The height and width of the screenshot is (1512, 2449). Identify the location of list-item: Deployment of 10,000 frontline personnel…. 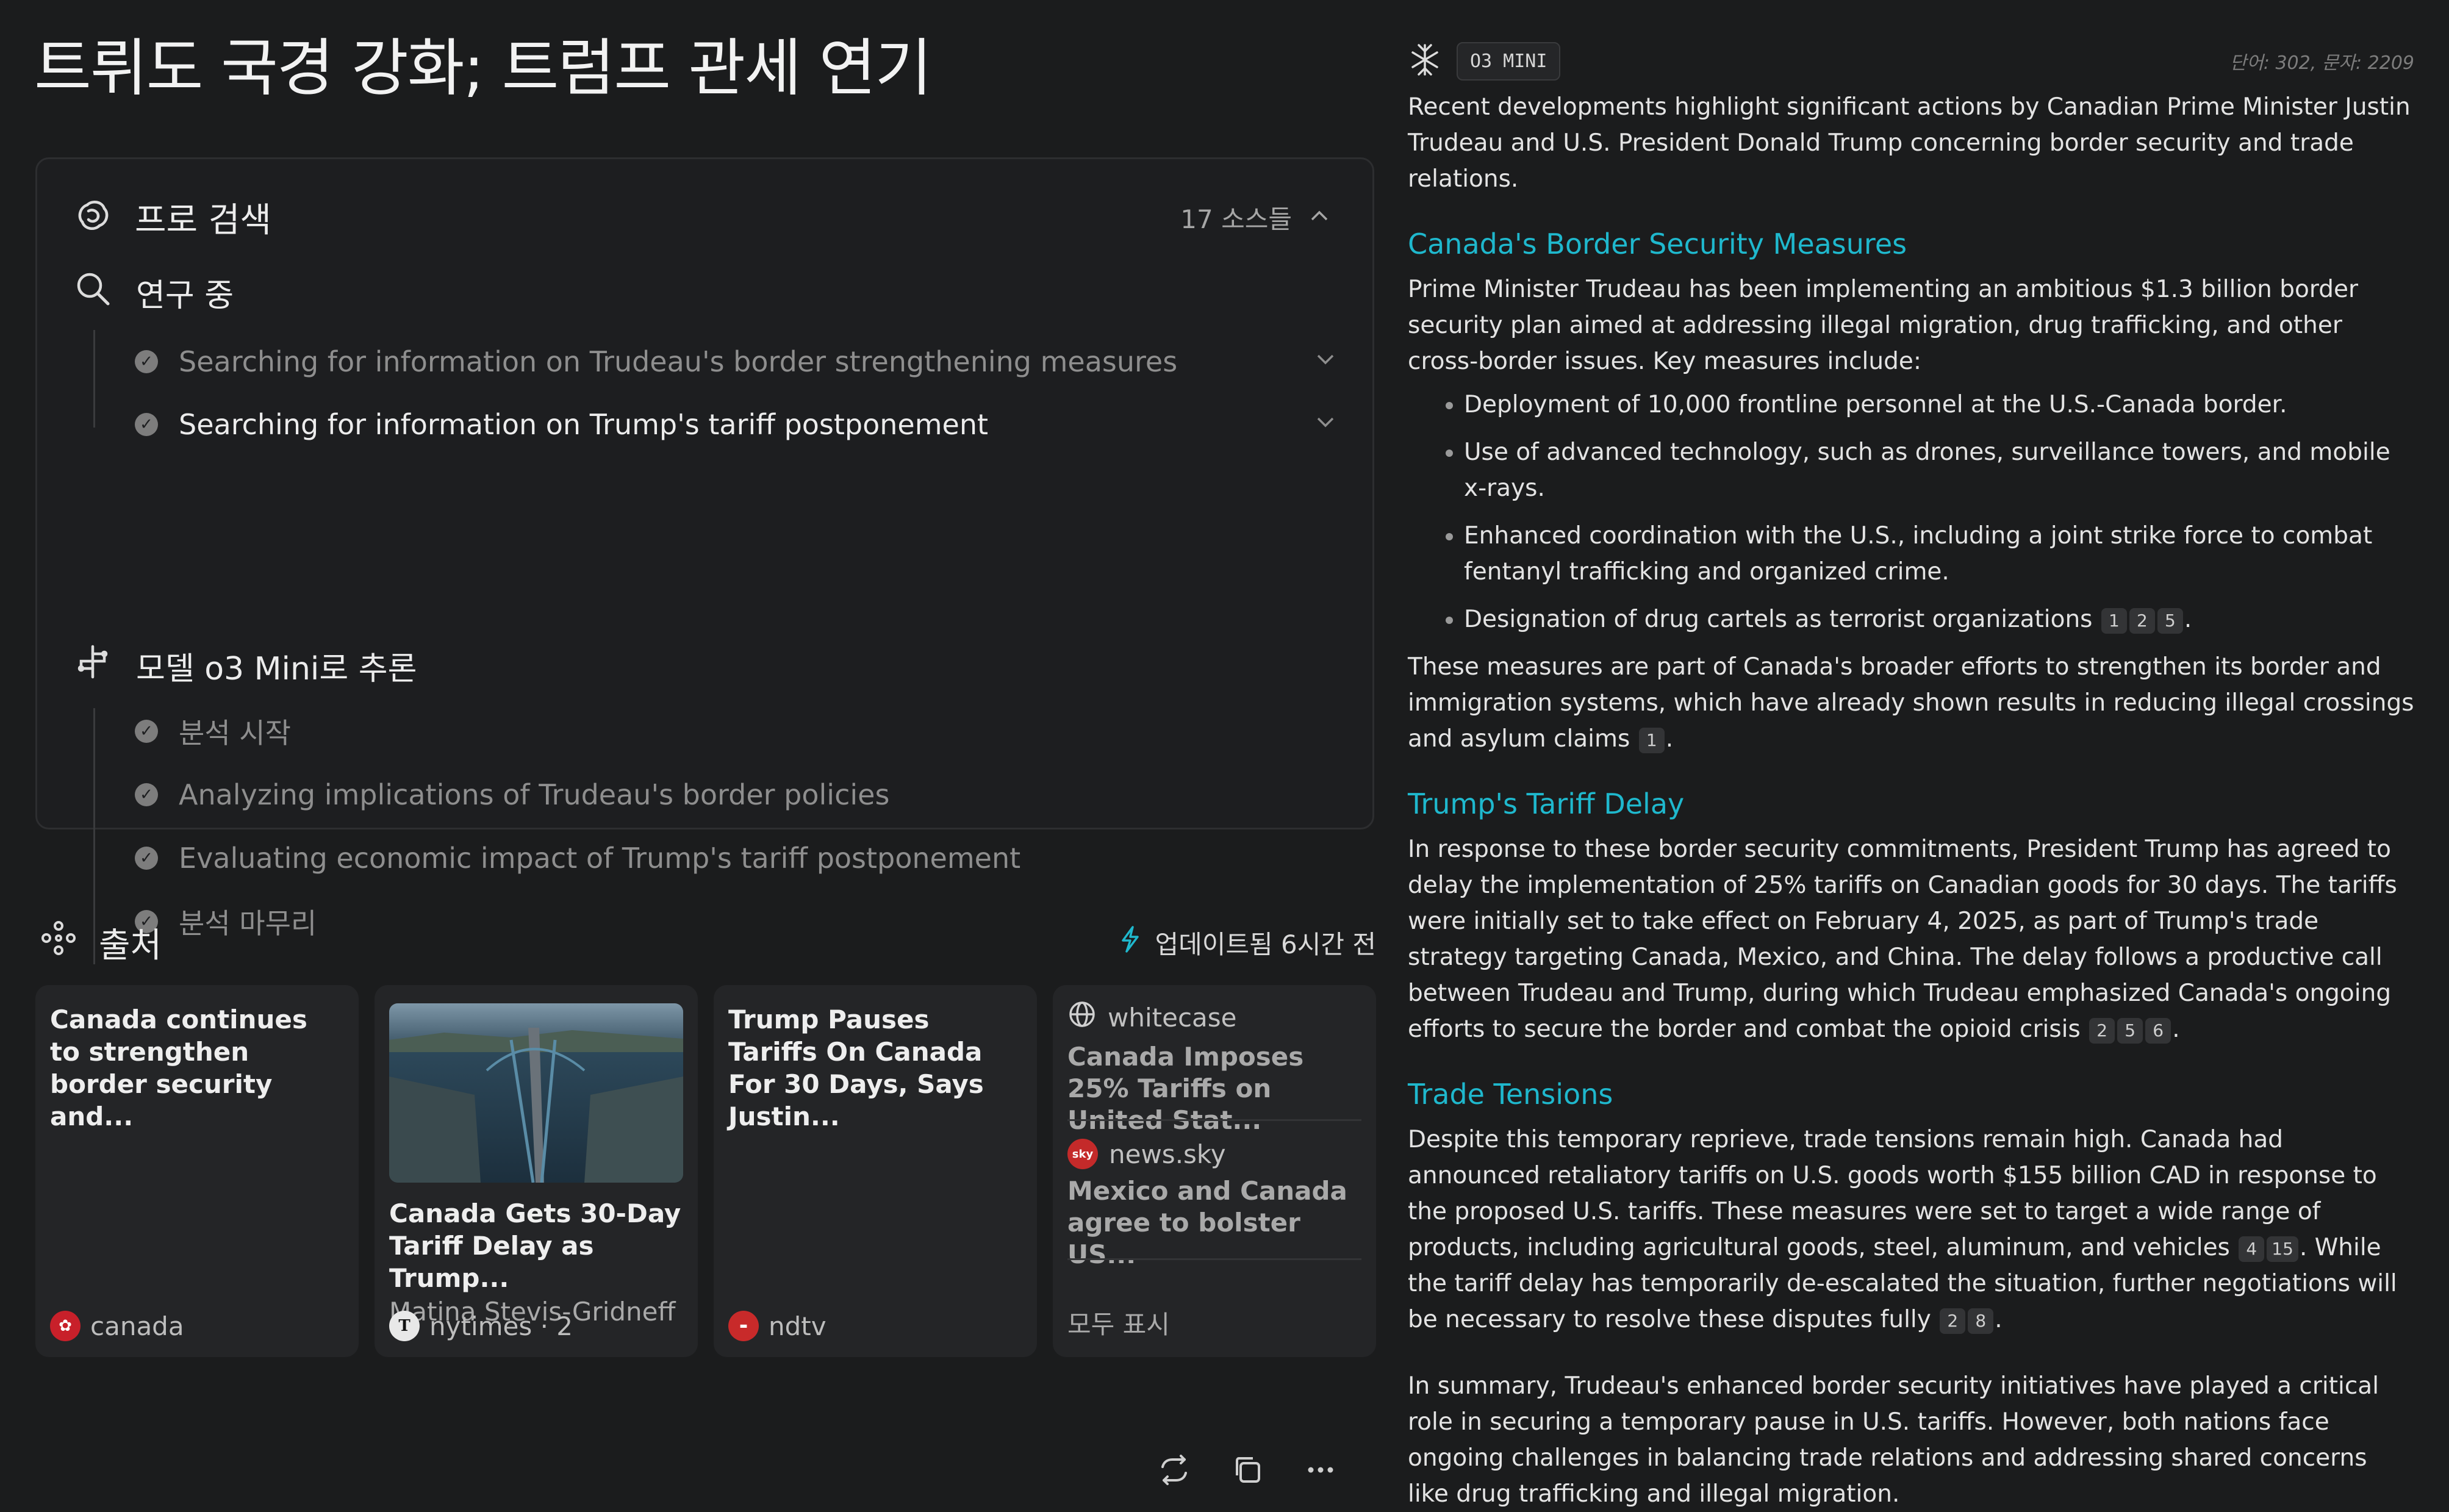
(1939, 405).